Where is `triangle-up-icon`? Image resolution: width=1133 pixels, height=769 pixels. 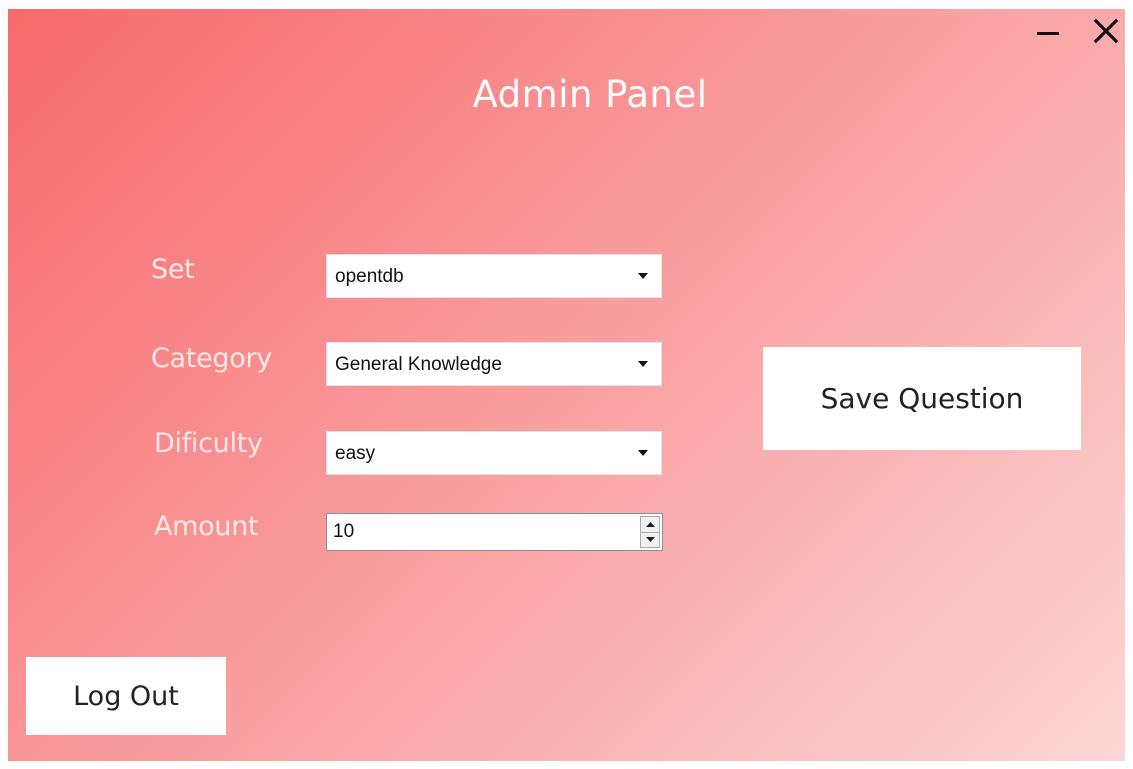
triangle-up-icon is located at coordinates (650, 524).